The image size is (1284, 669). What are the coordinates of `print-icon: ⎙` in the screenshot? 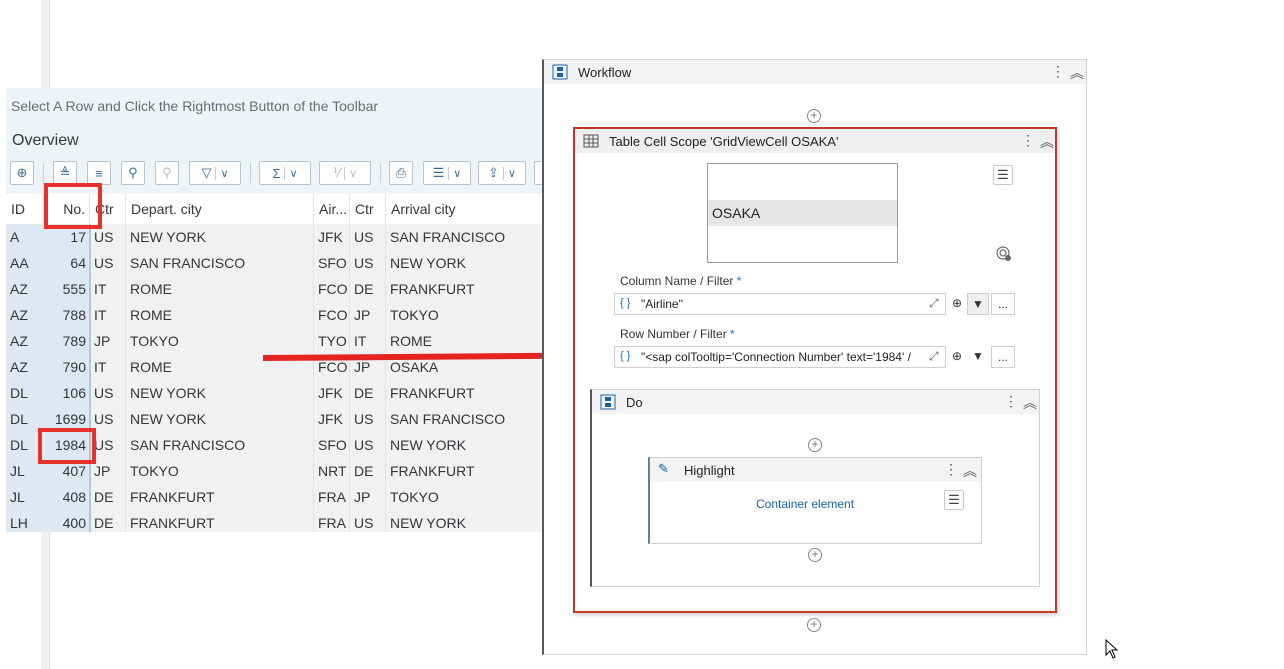 It's located at (401, 173).